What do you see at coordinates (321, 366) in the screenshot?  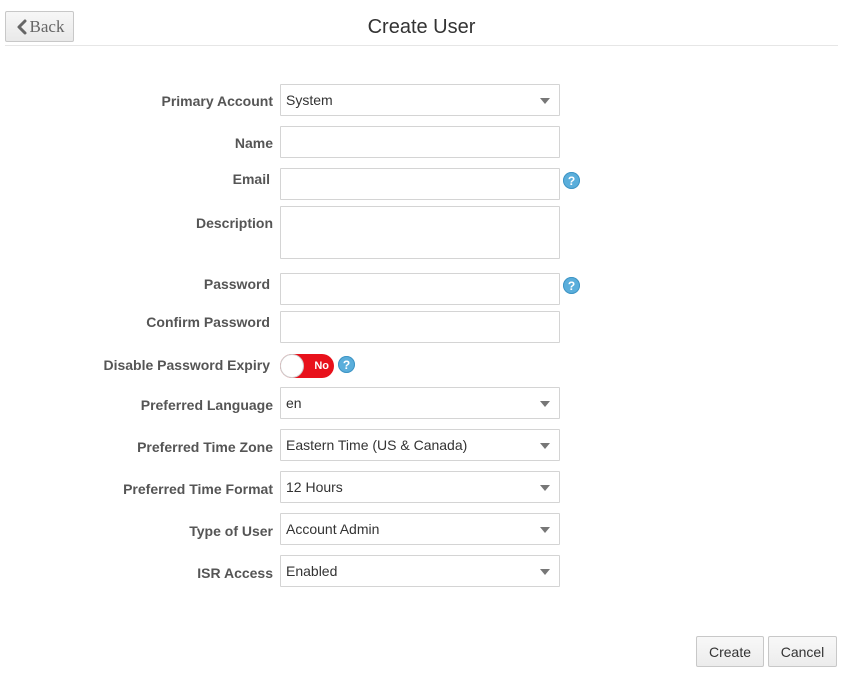 I see `toggle-state: No` at bounding box center [321, 366].